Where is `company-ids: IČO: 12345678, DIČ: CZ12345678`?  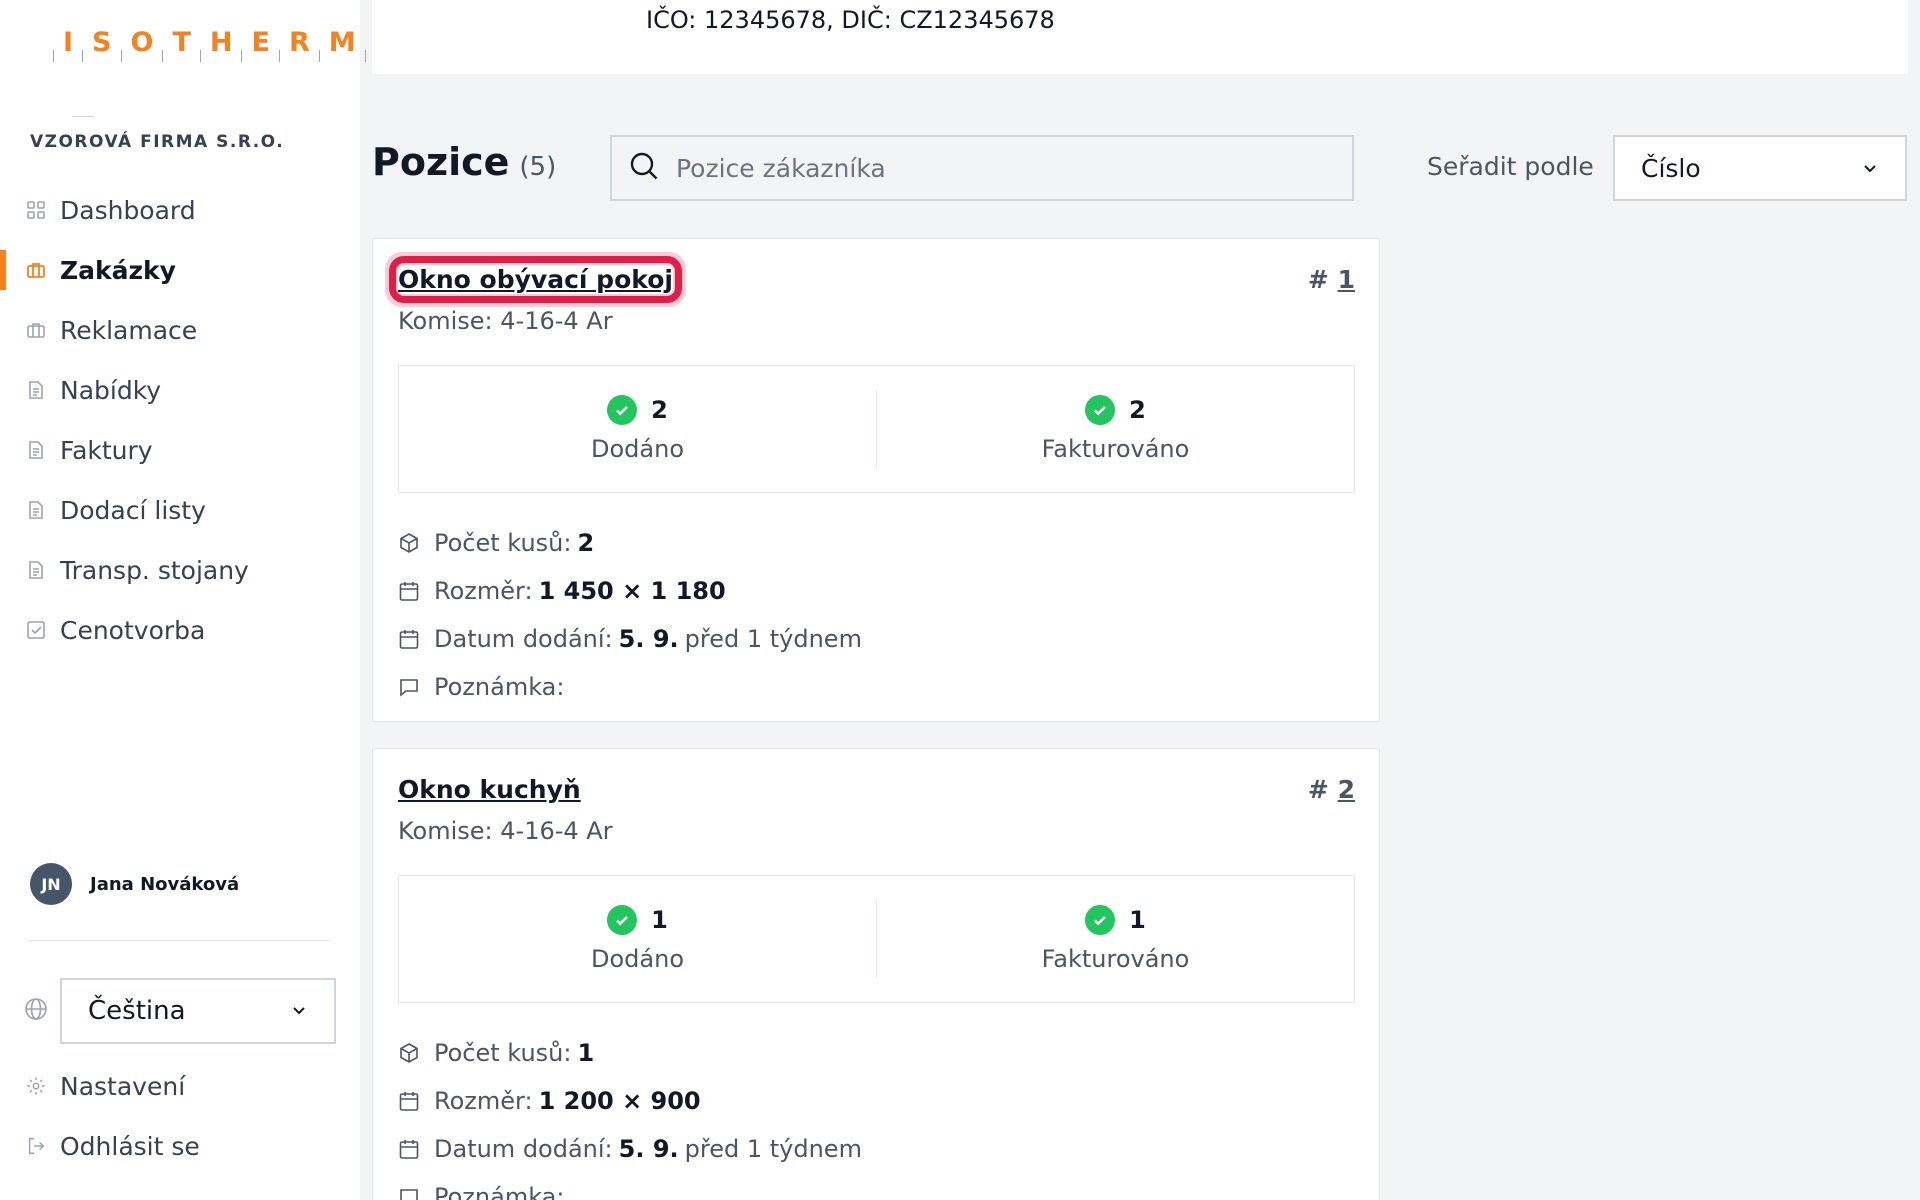
company-ids: IČO: 12345678, DIČ: CZ12345678 is located at coordinates (850, 20).